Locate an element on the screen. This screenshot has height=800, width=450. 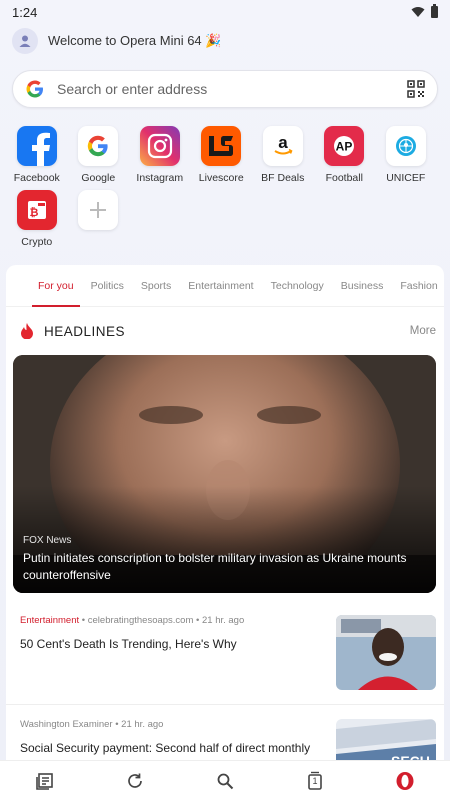
opera-logo-icon is located at coordinates (405, 780).